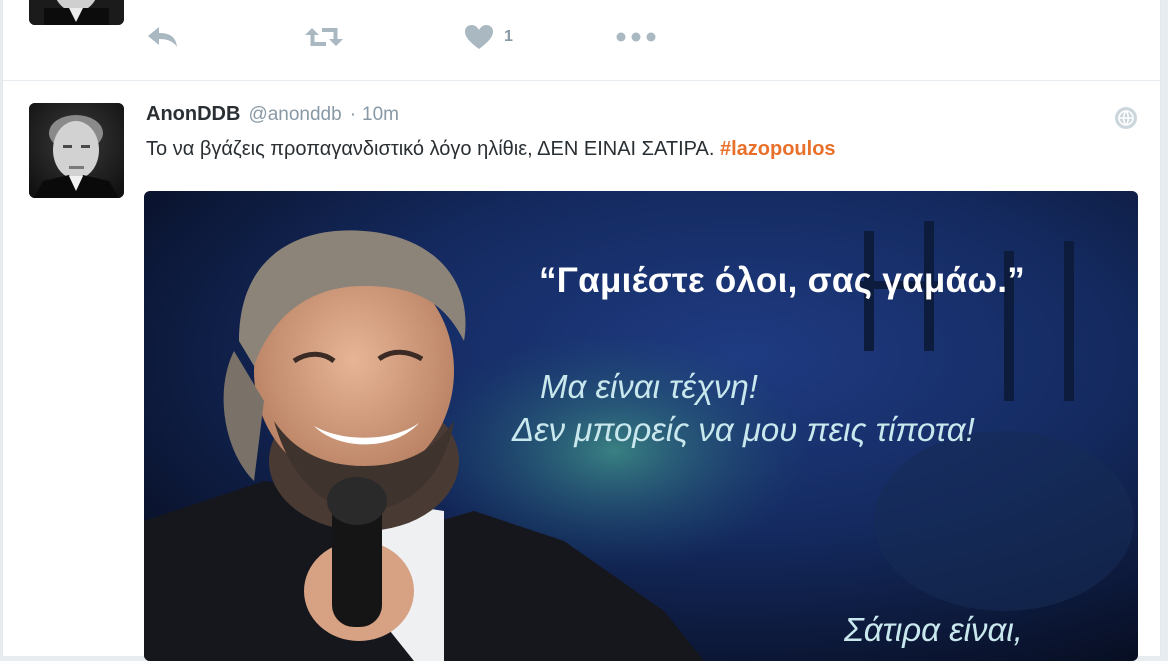 This screenshot has height=661, width=1168. Describe the element at coordinates (193, 114) in the screenshot. I see `author-name: AnonDDB` at that location.